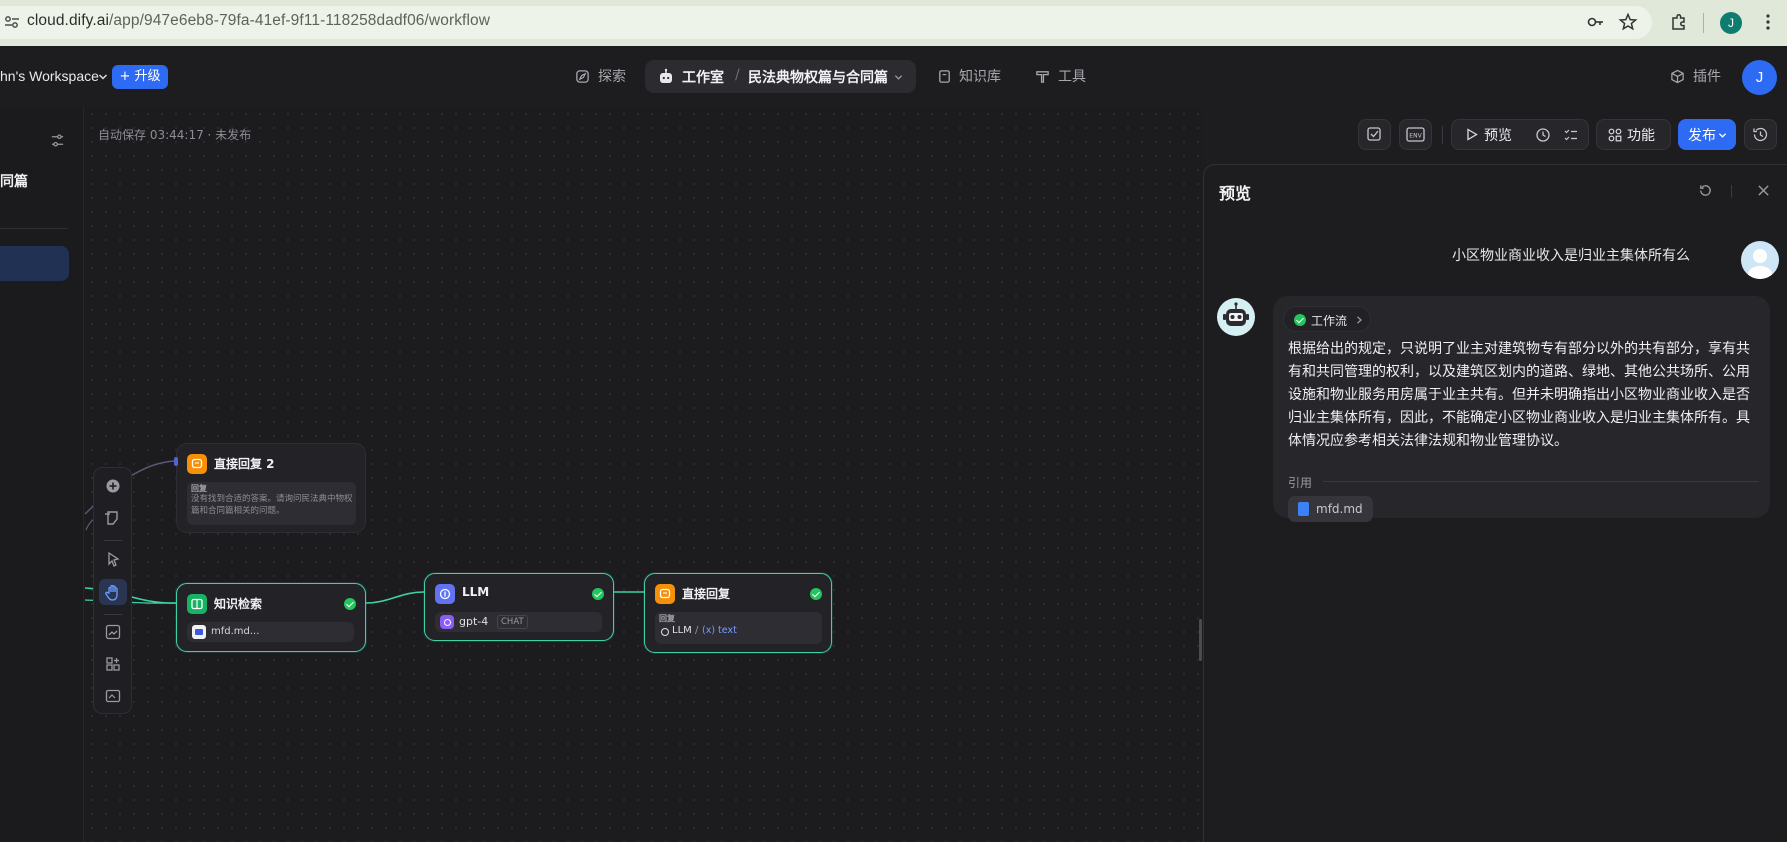 The width and height of the screenshot is (1787, 842). I want to click on model-mode-badge: CHAT, so click(512, 622).